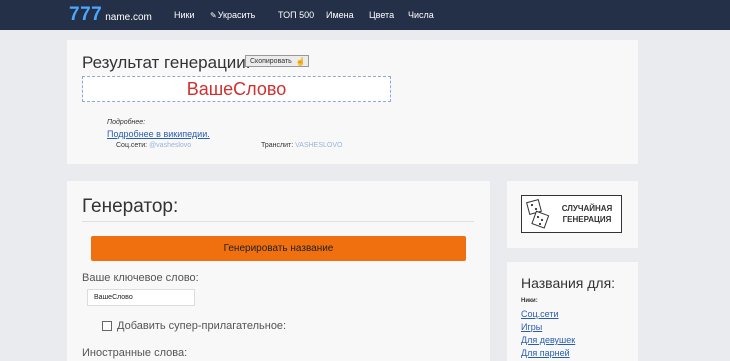 The image size is (730, 361). I want to click on nav-item-label: ТОП 500, so click(296, 15).